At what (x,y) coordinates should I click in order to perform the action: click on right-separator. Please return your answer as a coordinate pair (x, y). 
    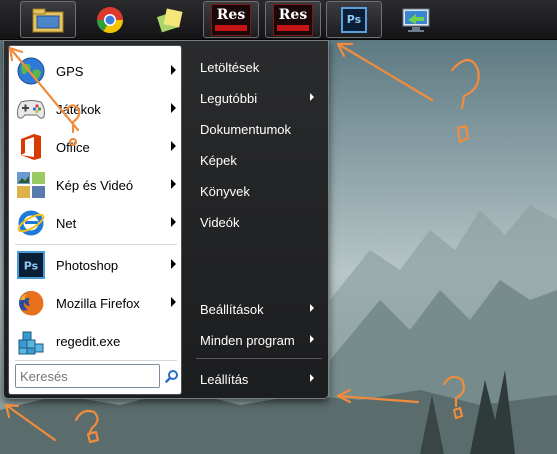
    Looking at the image, I should click on (259, 358).